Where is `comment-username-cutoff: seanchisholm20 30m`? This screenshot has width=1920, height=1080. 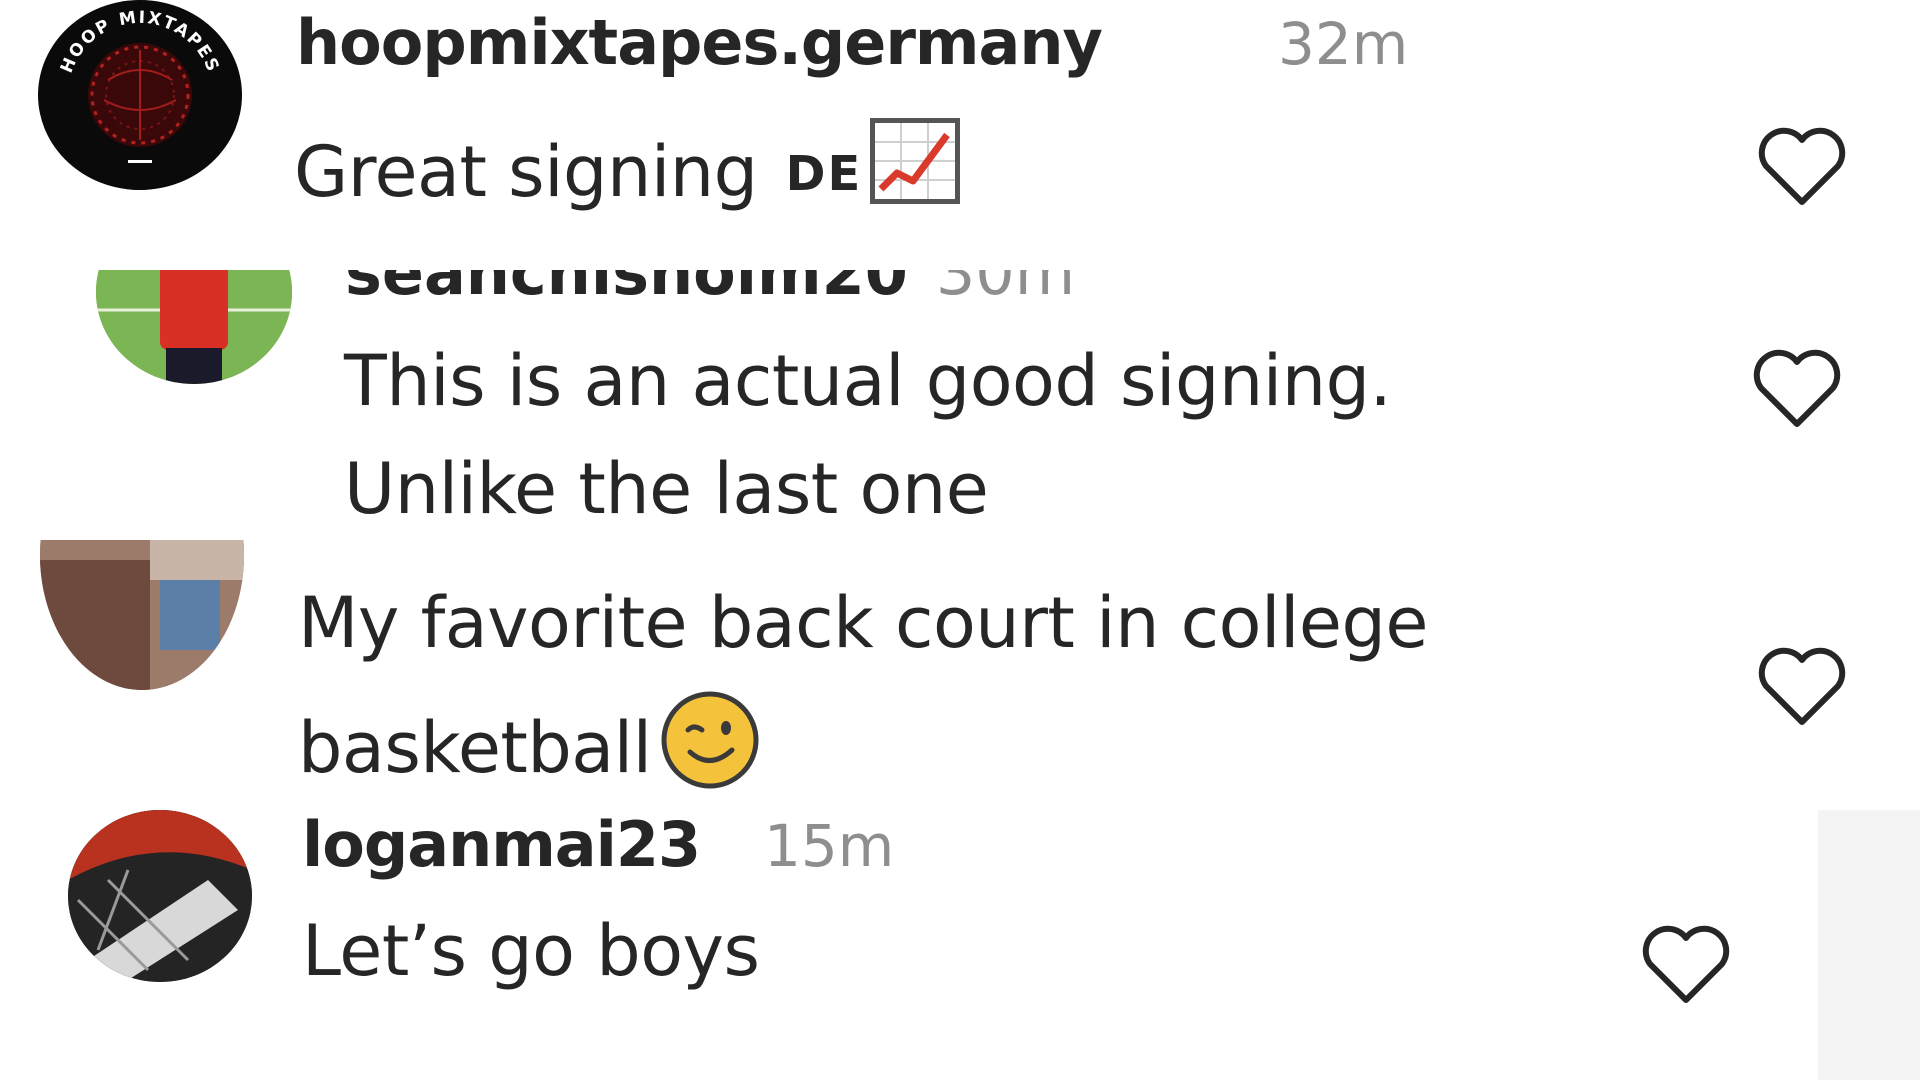 comment-username-cutoff: seanchisholm20 30m is located at coordinates (710, 289).